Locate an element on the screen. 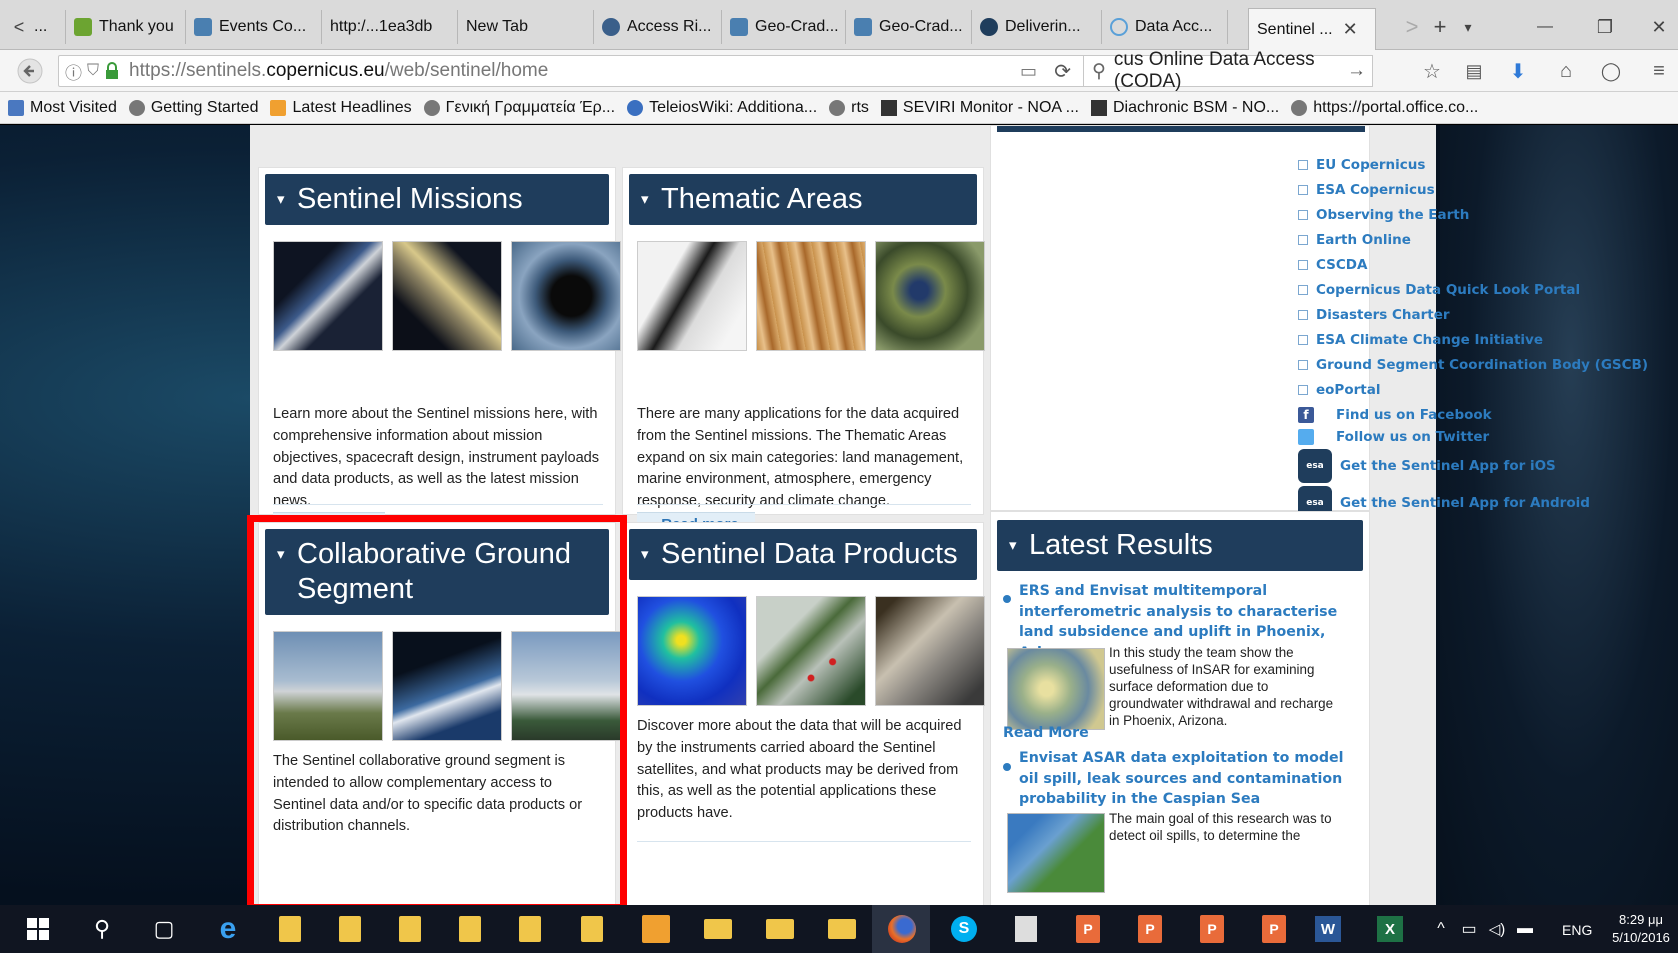 This screenshot has width=1678, height=953. edge-button: e is located at coordinates (228, 928).